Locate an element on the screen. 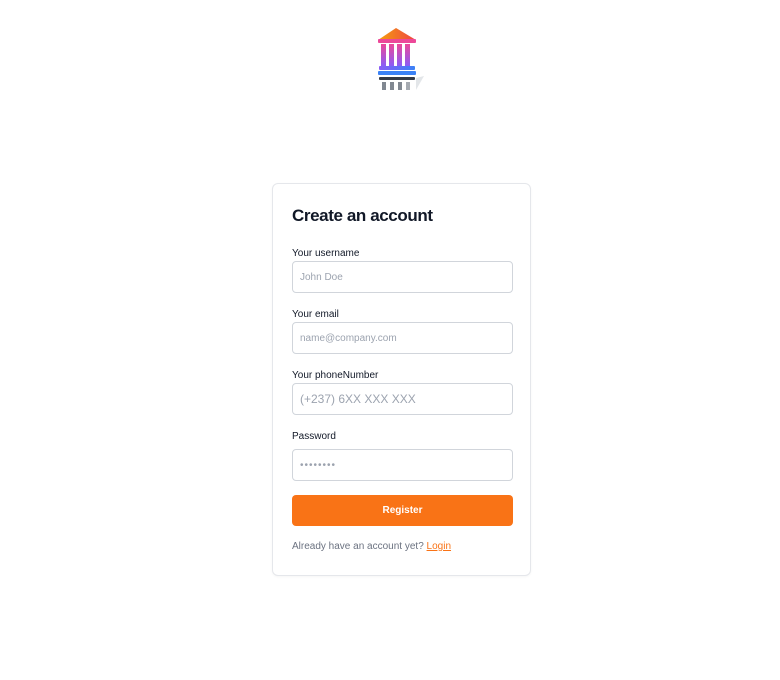 This screenshot has width=780, height=680. bank-building-icon is located at coordinates (400, 60).